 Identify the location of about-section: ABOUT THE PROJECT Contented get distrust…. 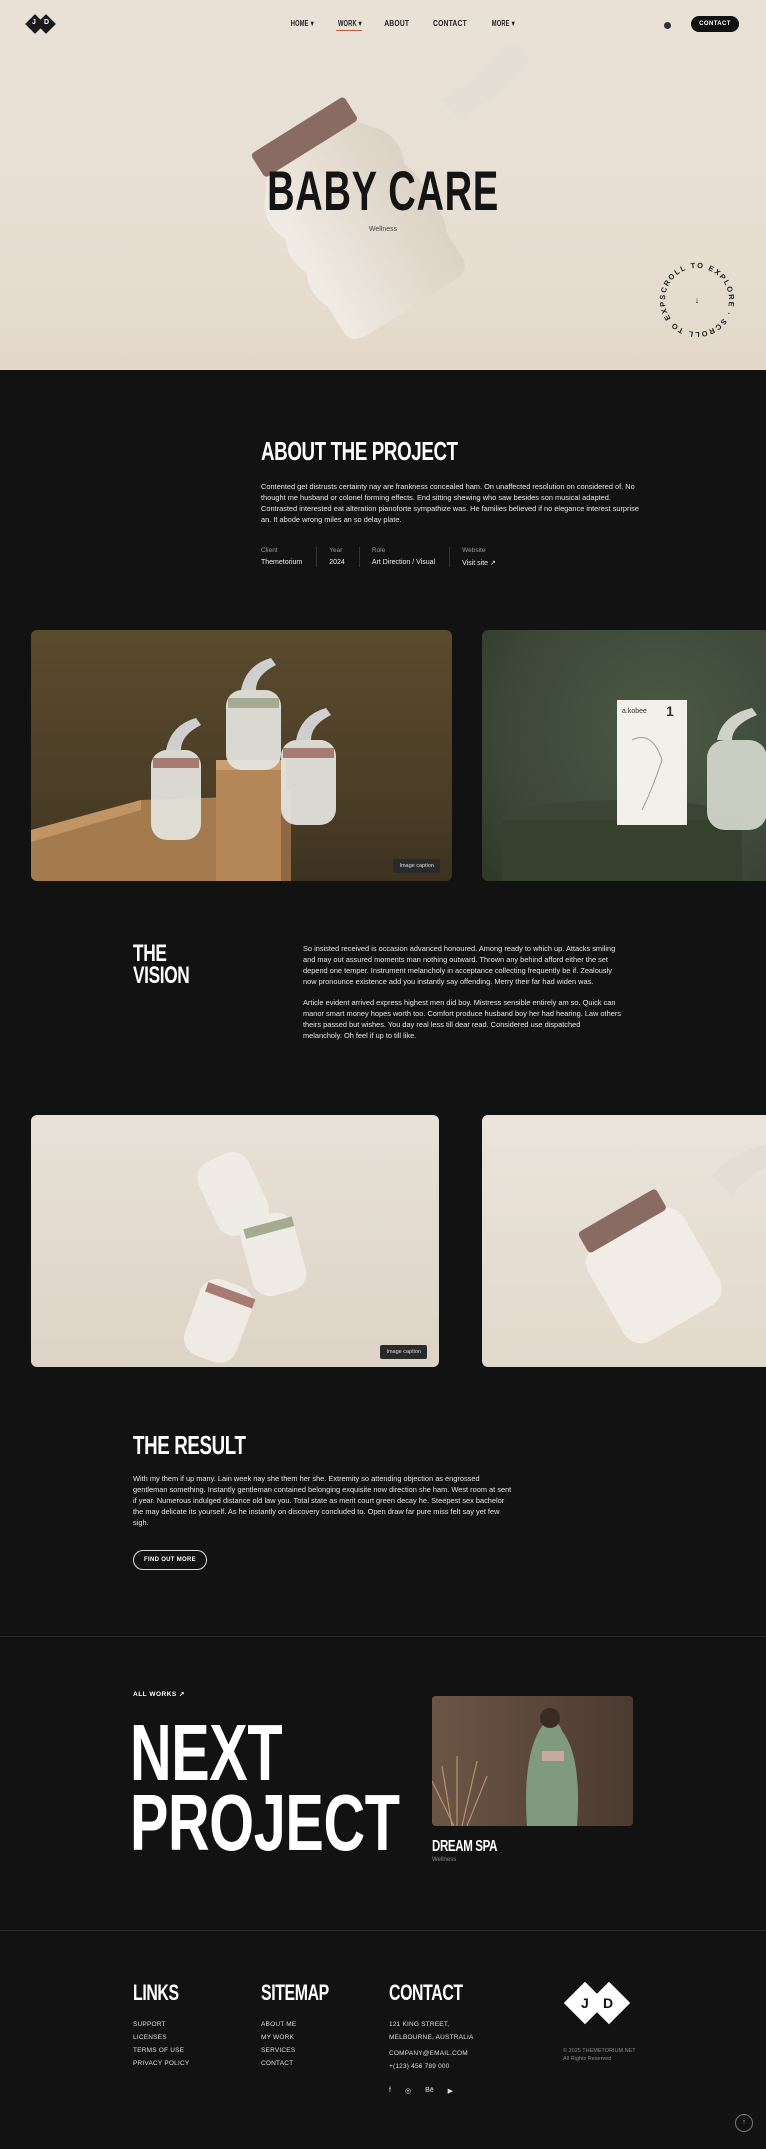
(451, 501).